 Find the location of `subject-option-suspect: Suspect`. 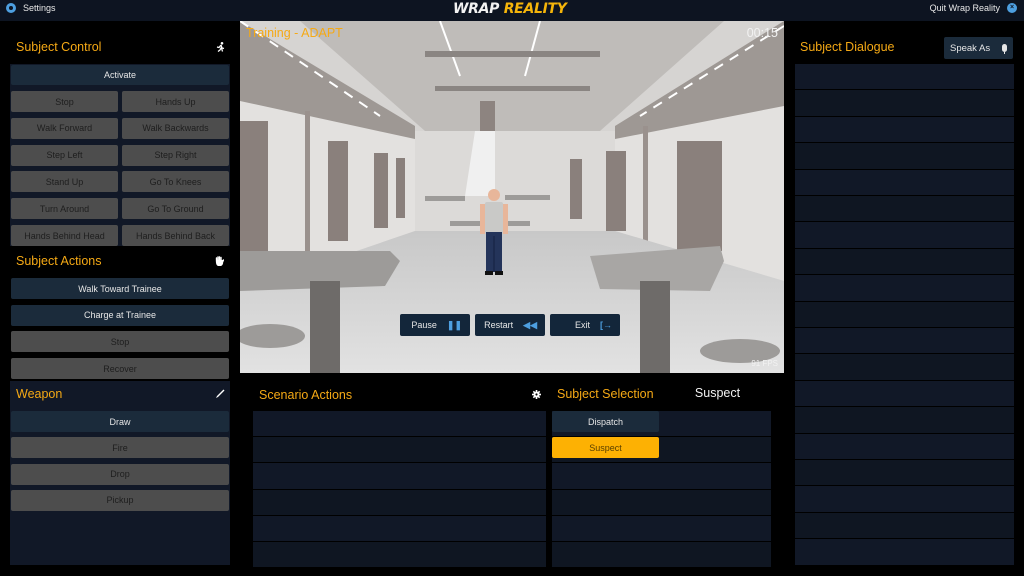

subject-option-suspect: Suspect is located at coordinates (605, 447).